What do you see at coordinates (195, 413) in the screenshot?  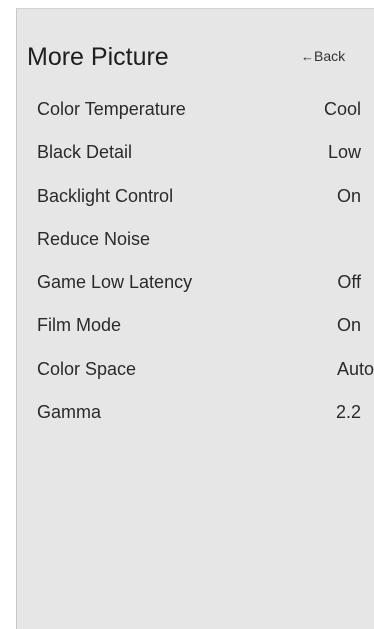 I see `menu-item-gamma: Gamma 2.2` at bounding box center [195, 413].